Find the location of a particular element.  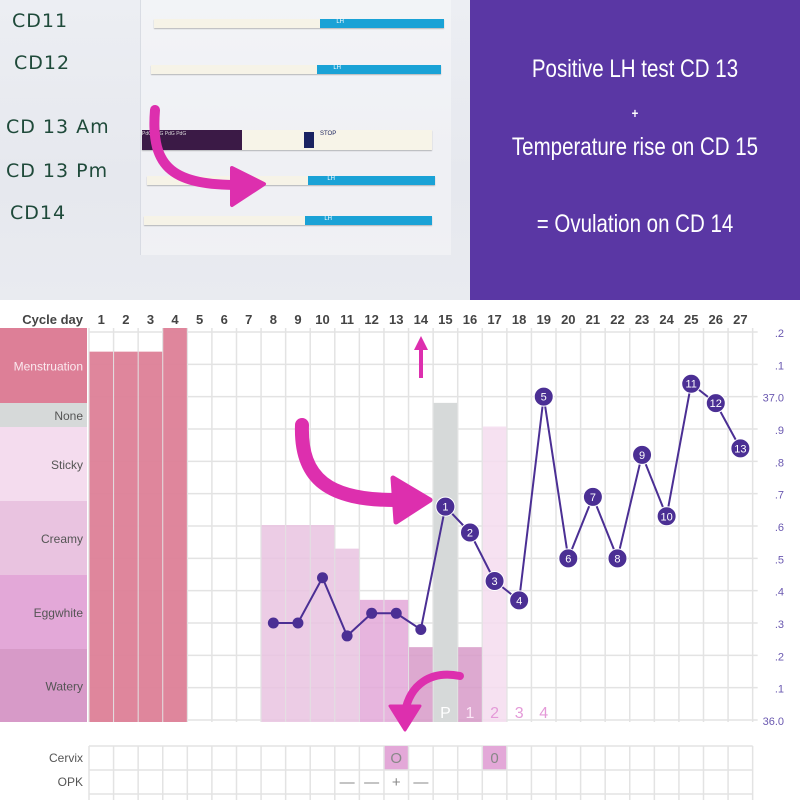

temperature-point-label: 11 is located at coordinates (690, 385).